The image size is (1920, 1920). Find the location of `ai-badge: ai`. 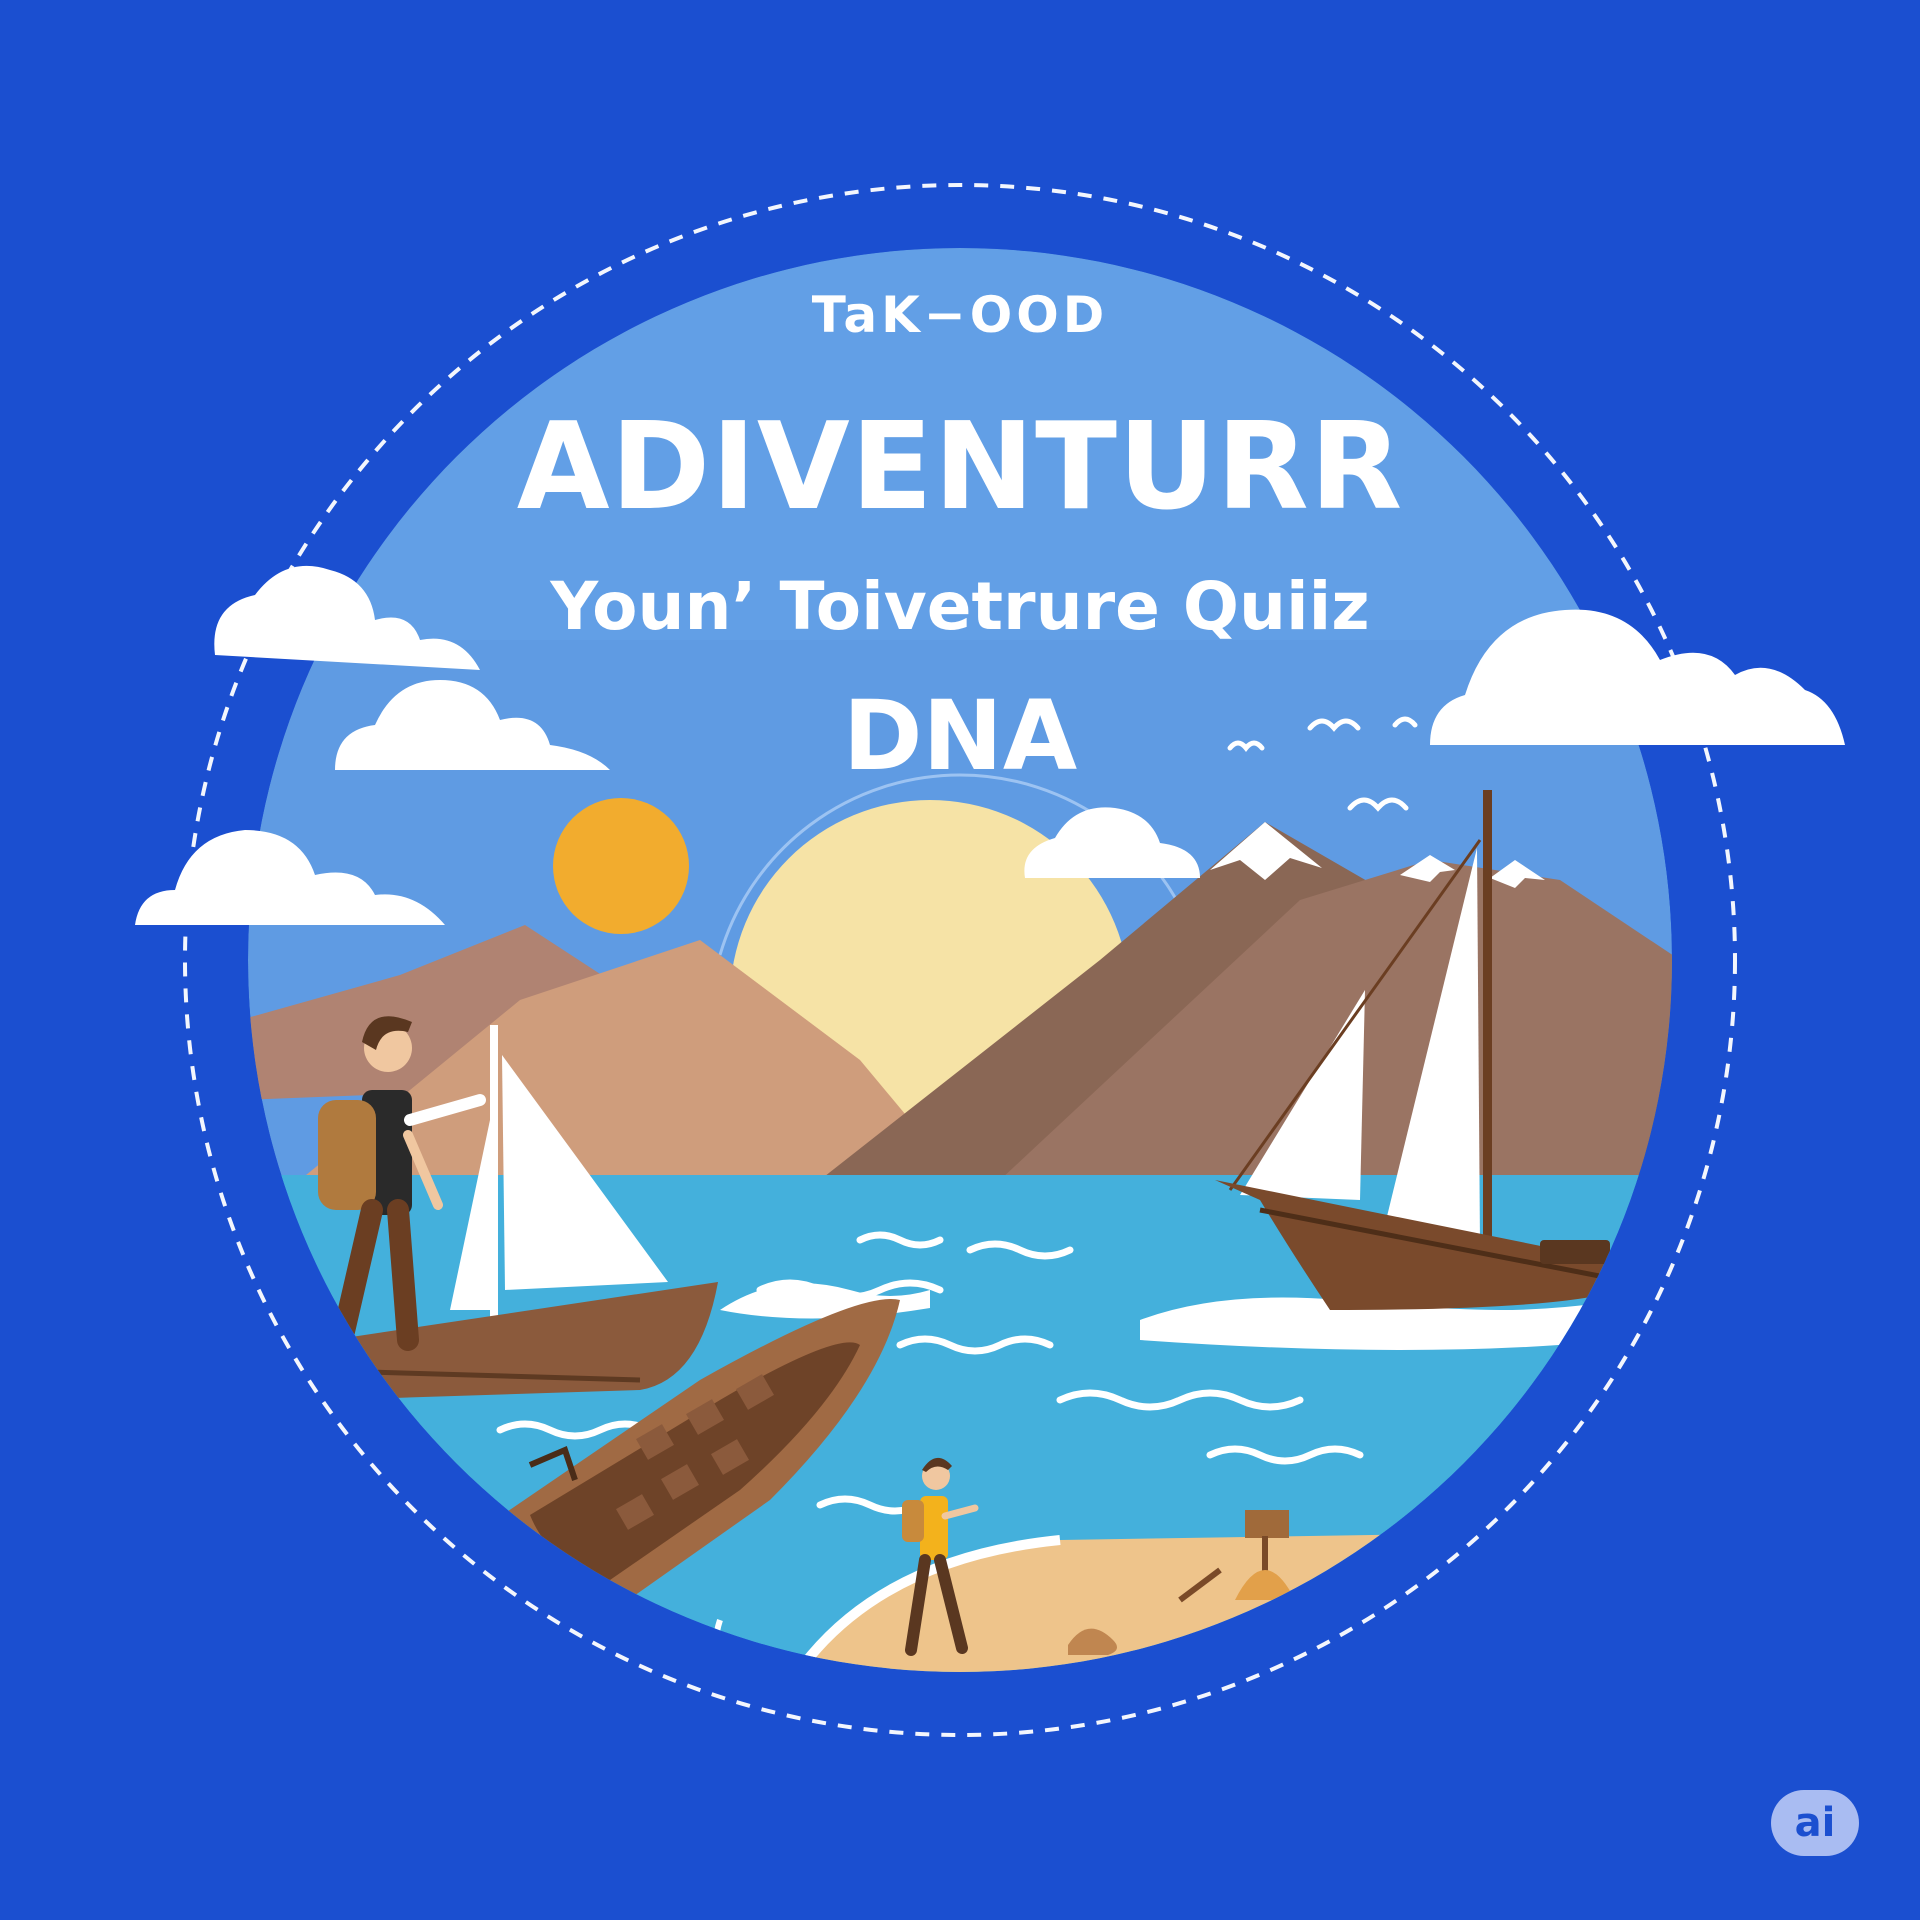

ai-badge: ai is located at coordinates (1815, 1823).